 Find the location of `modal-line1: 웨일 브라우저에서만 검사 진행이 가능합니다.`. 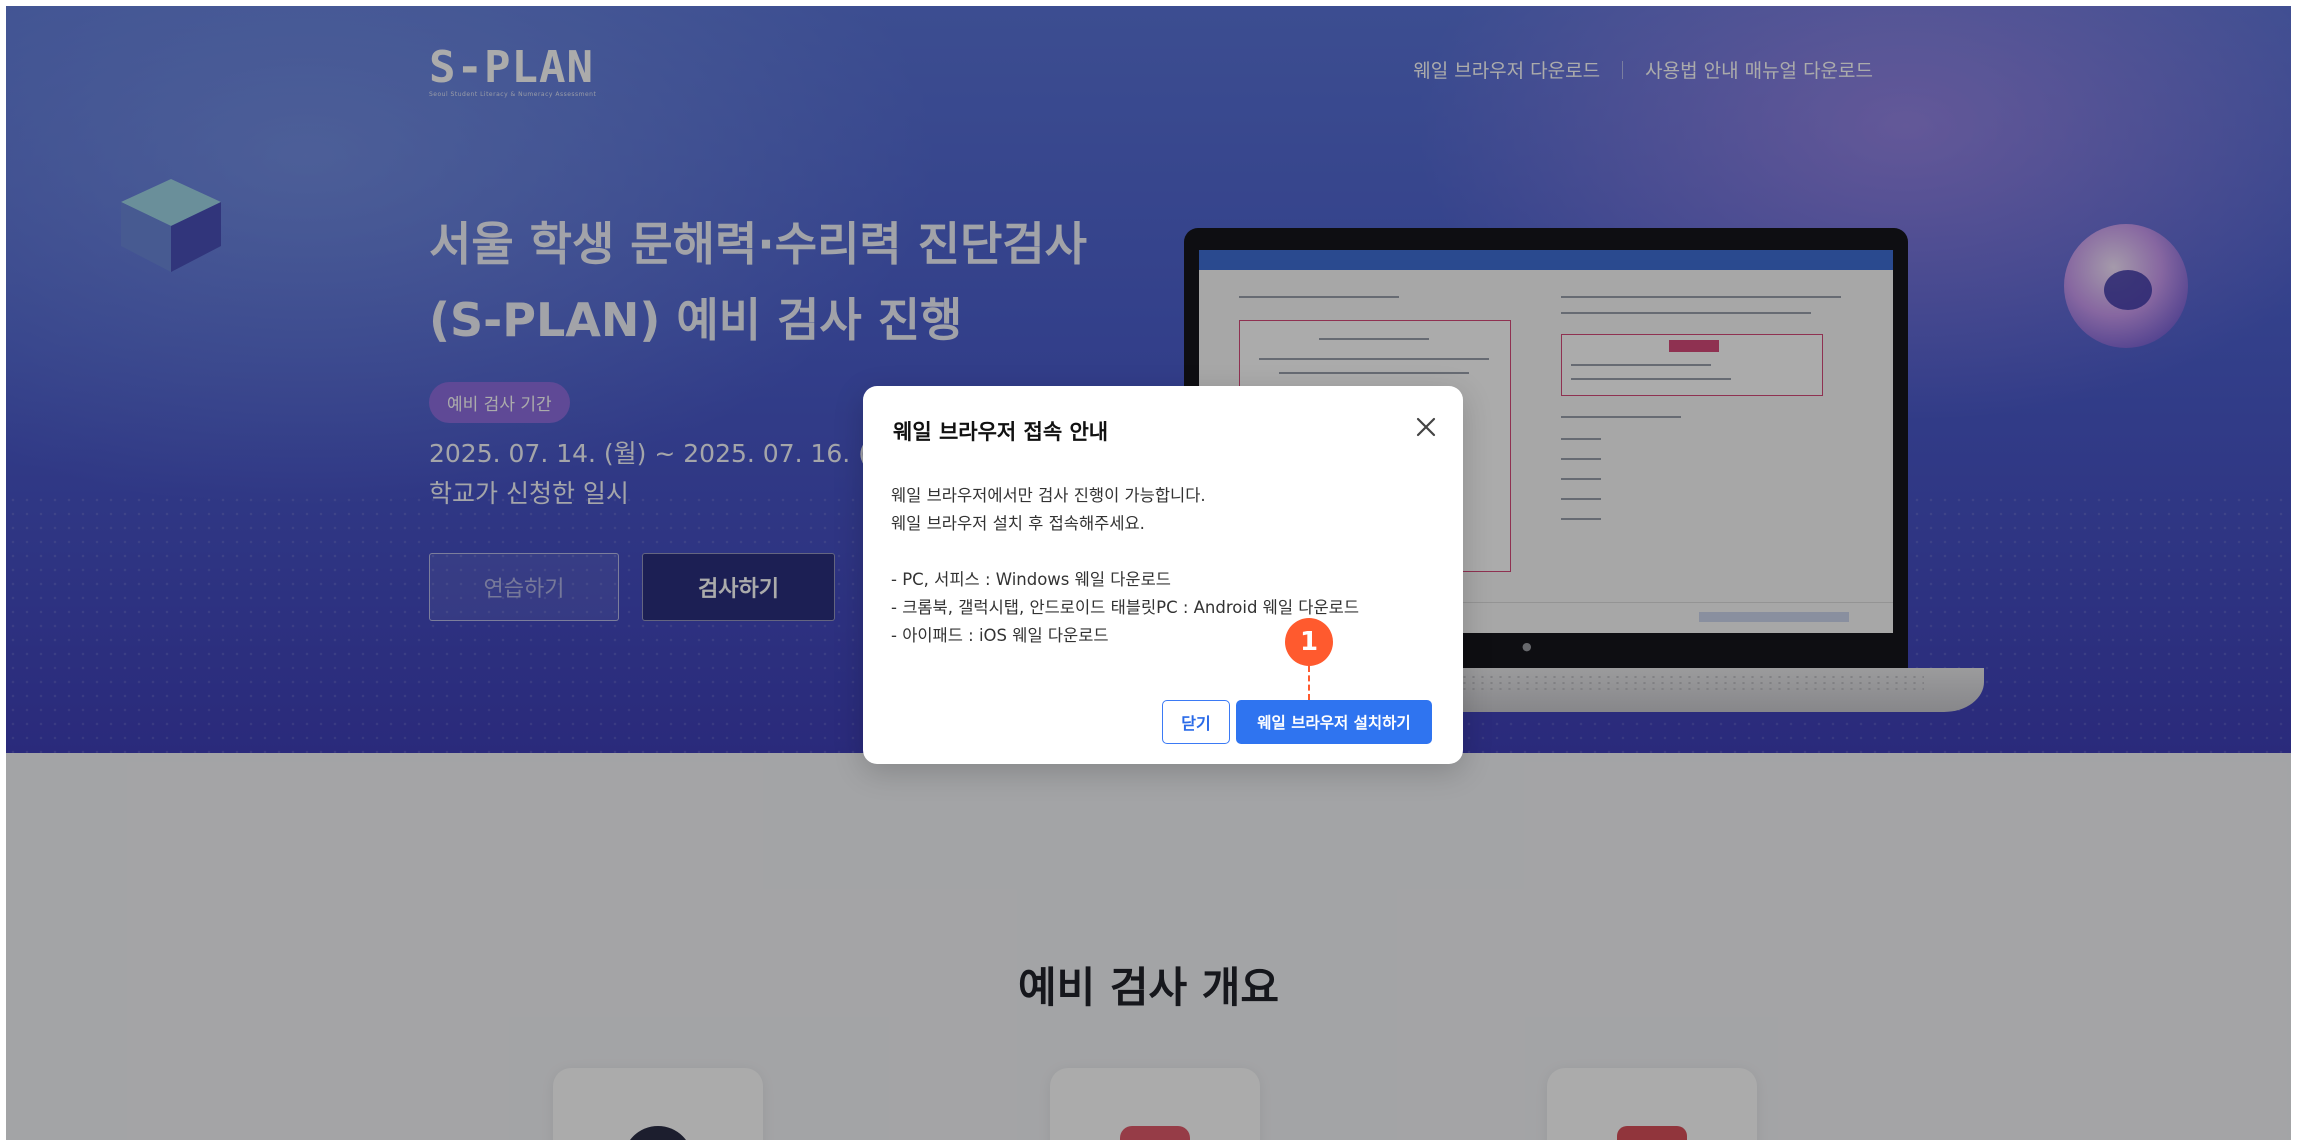

modal-line1: 웨일 브라우저에서만 검사 진행이 가능합니다. is located at coordinates (1048, 495).